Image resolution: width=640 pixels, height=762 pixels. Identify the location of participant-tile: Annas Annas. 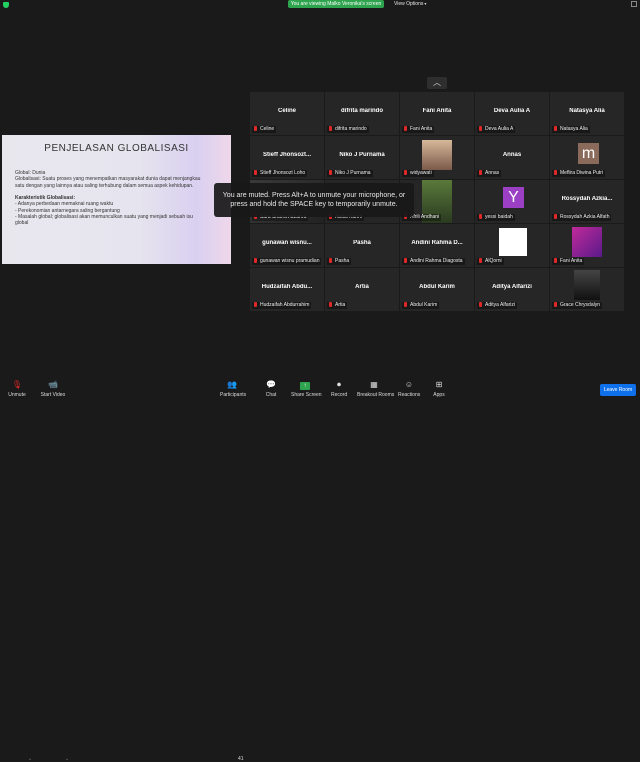
(512, 157).